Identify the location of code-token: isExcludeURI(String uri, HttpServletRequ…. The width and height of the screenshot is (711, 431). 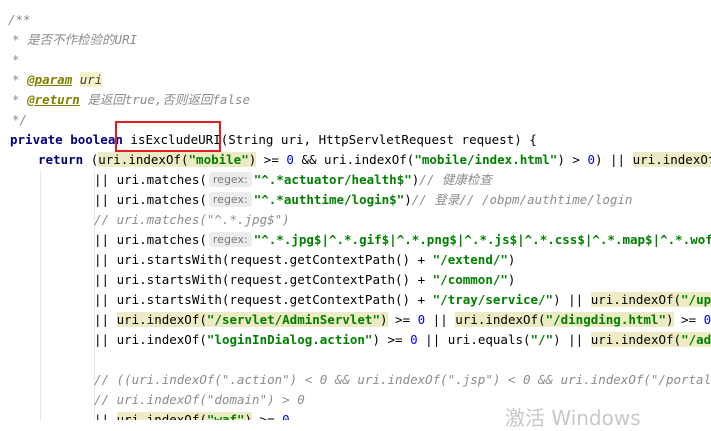
(333, 139).